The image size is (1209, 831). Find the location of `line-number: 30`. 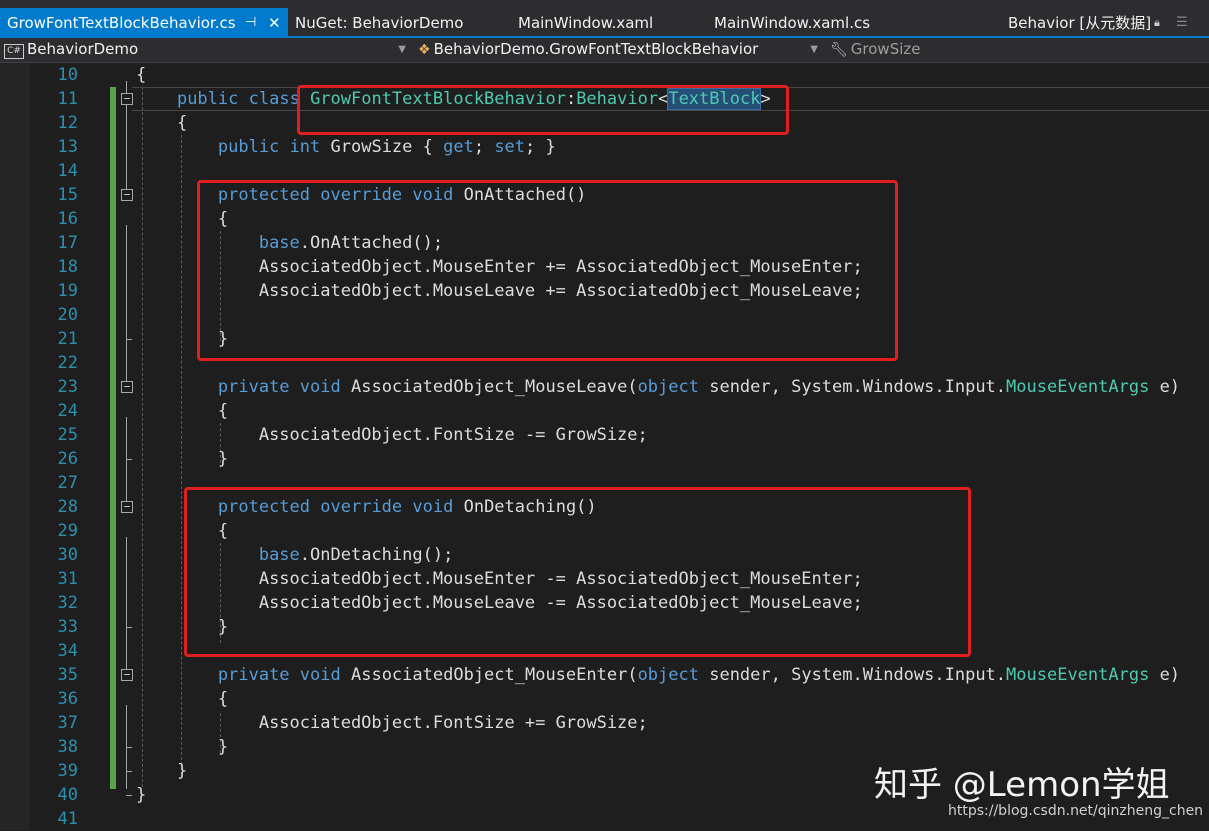

line-number: 30 is located at coordinates (67, 555).